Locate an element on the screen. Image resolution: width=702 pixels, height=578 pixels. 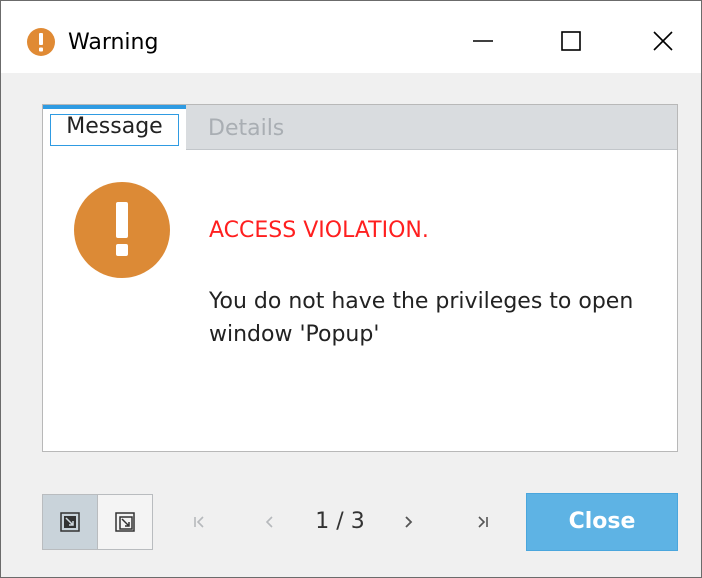
maximize-button is located at coordinates (571, 41).